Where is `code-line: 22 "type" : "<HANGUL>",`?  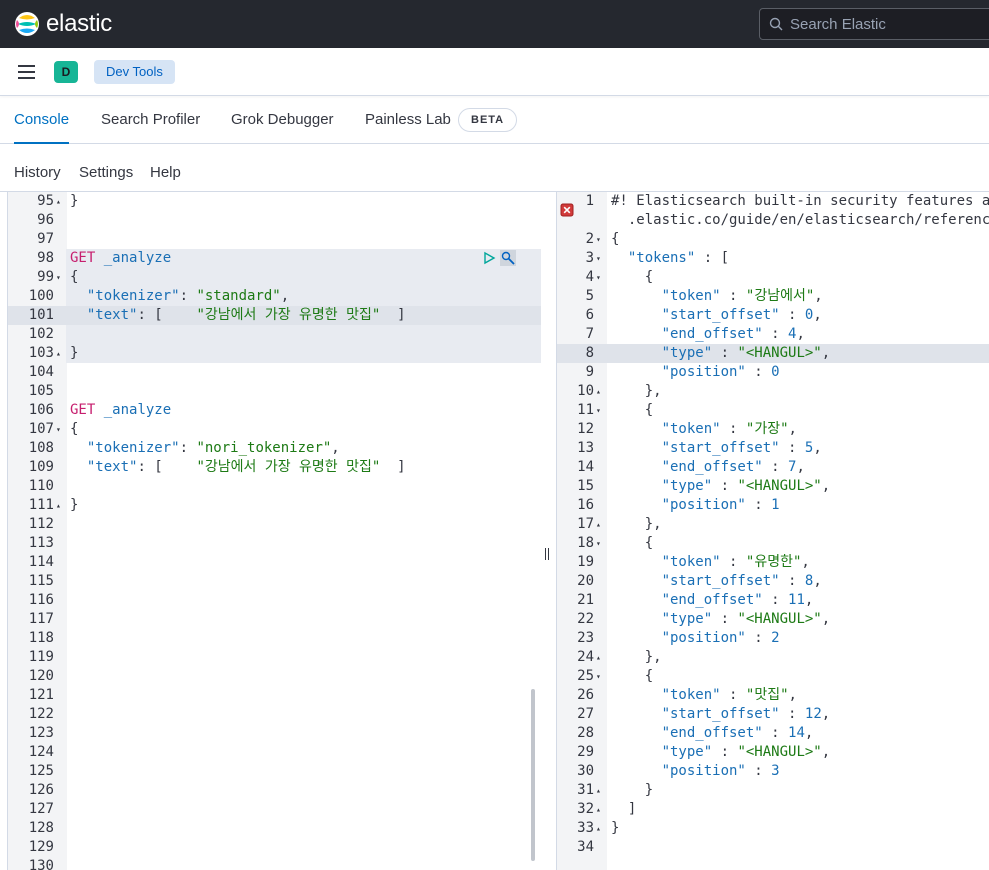 code-line: 22 "type" : "<HANGUL>", is located at coordinates (773, 619).